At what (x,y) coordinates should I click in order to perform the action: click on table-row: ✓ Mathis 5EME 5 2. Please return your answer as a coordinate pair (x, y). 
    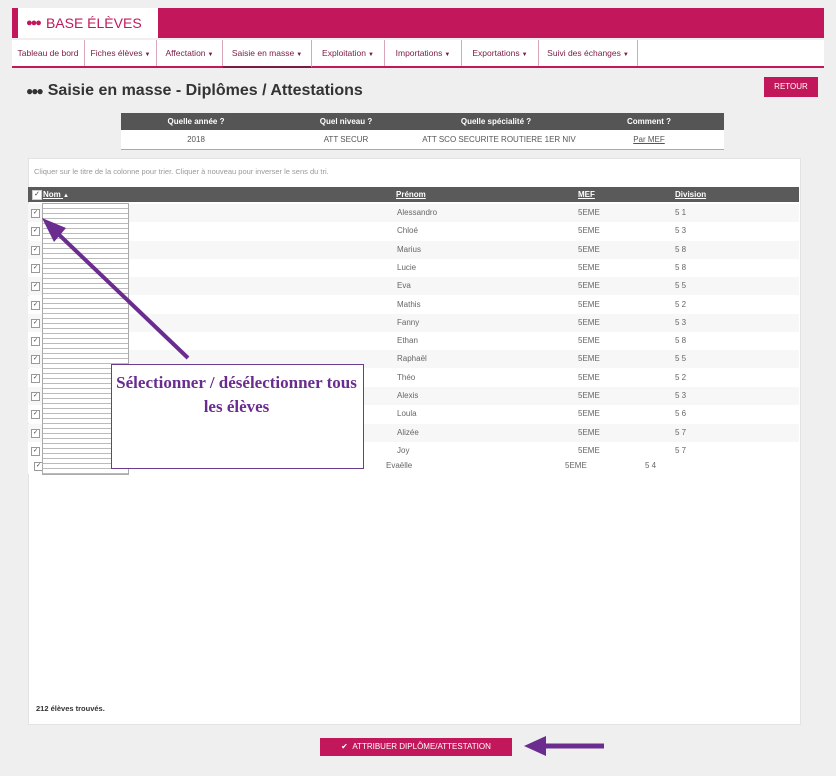
    Looking at the image, I should click on (413, 304).